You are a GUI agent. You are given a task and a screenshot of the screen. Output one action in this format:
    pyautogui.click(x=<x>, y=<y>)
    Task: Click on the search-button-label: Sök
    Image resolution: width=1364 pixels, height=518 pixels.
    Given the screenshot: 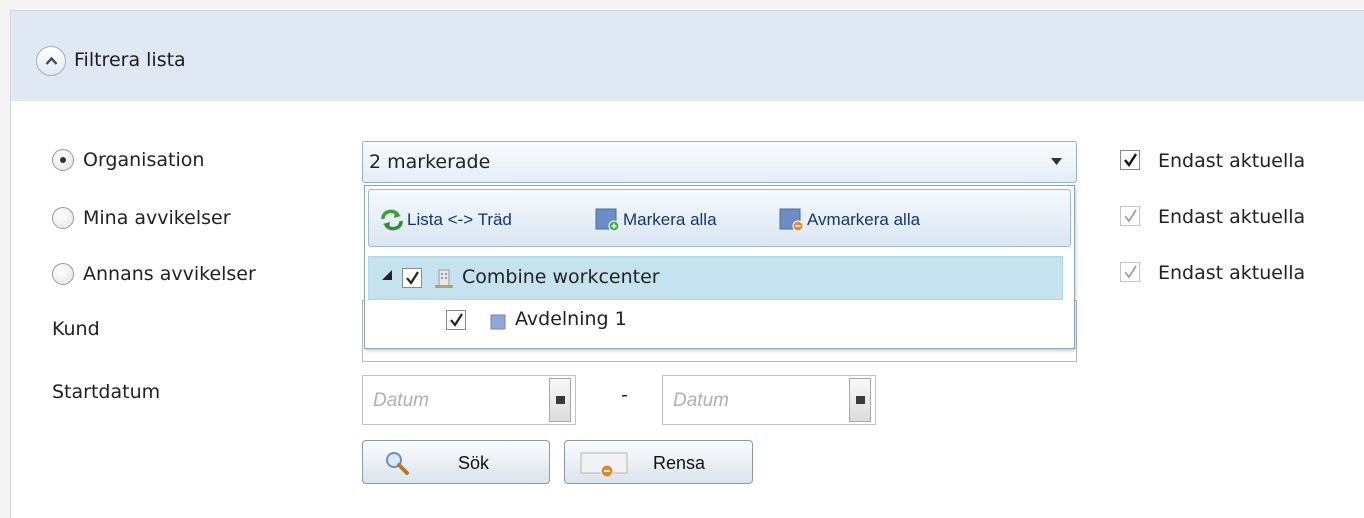 What is the action you would take?
    pyautogui.click(x=474, y=463)
    